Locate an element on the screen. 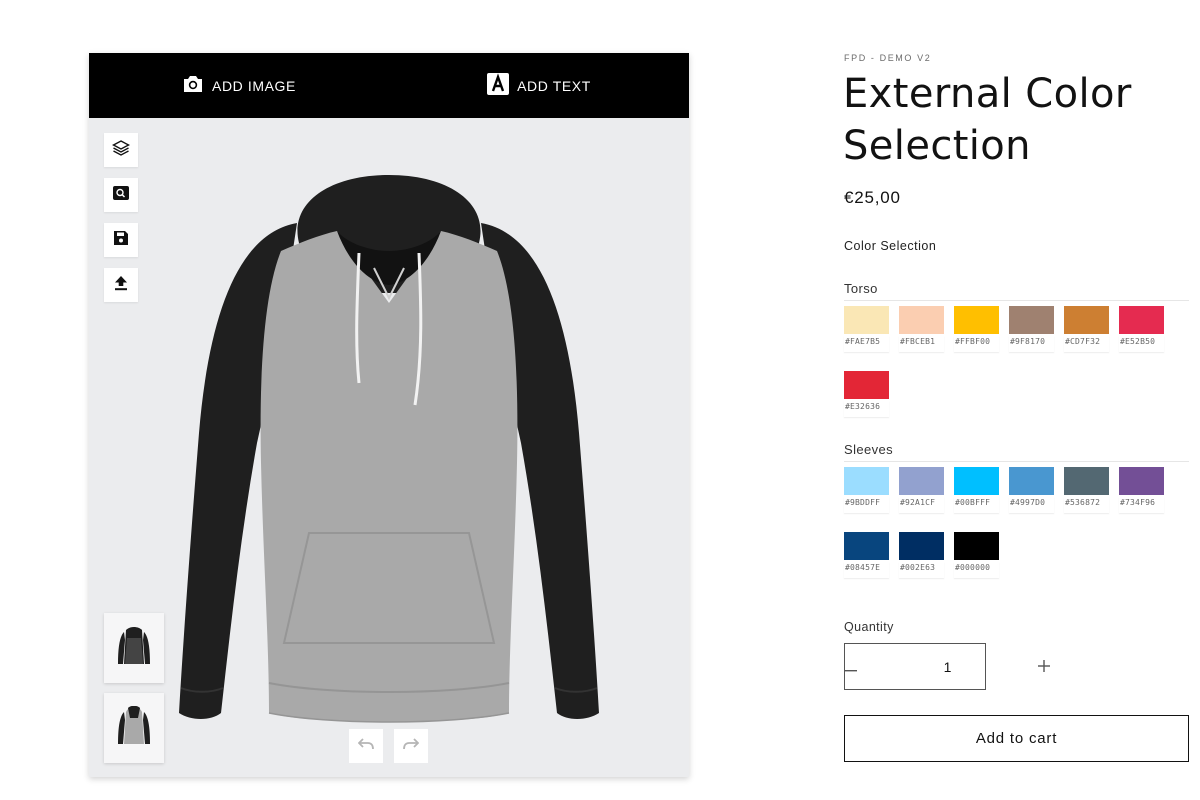  zoom-icon is located at coordinates (121, 195).